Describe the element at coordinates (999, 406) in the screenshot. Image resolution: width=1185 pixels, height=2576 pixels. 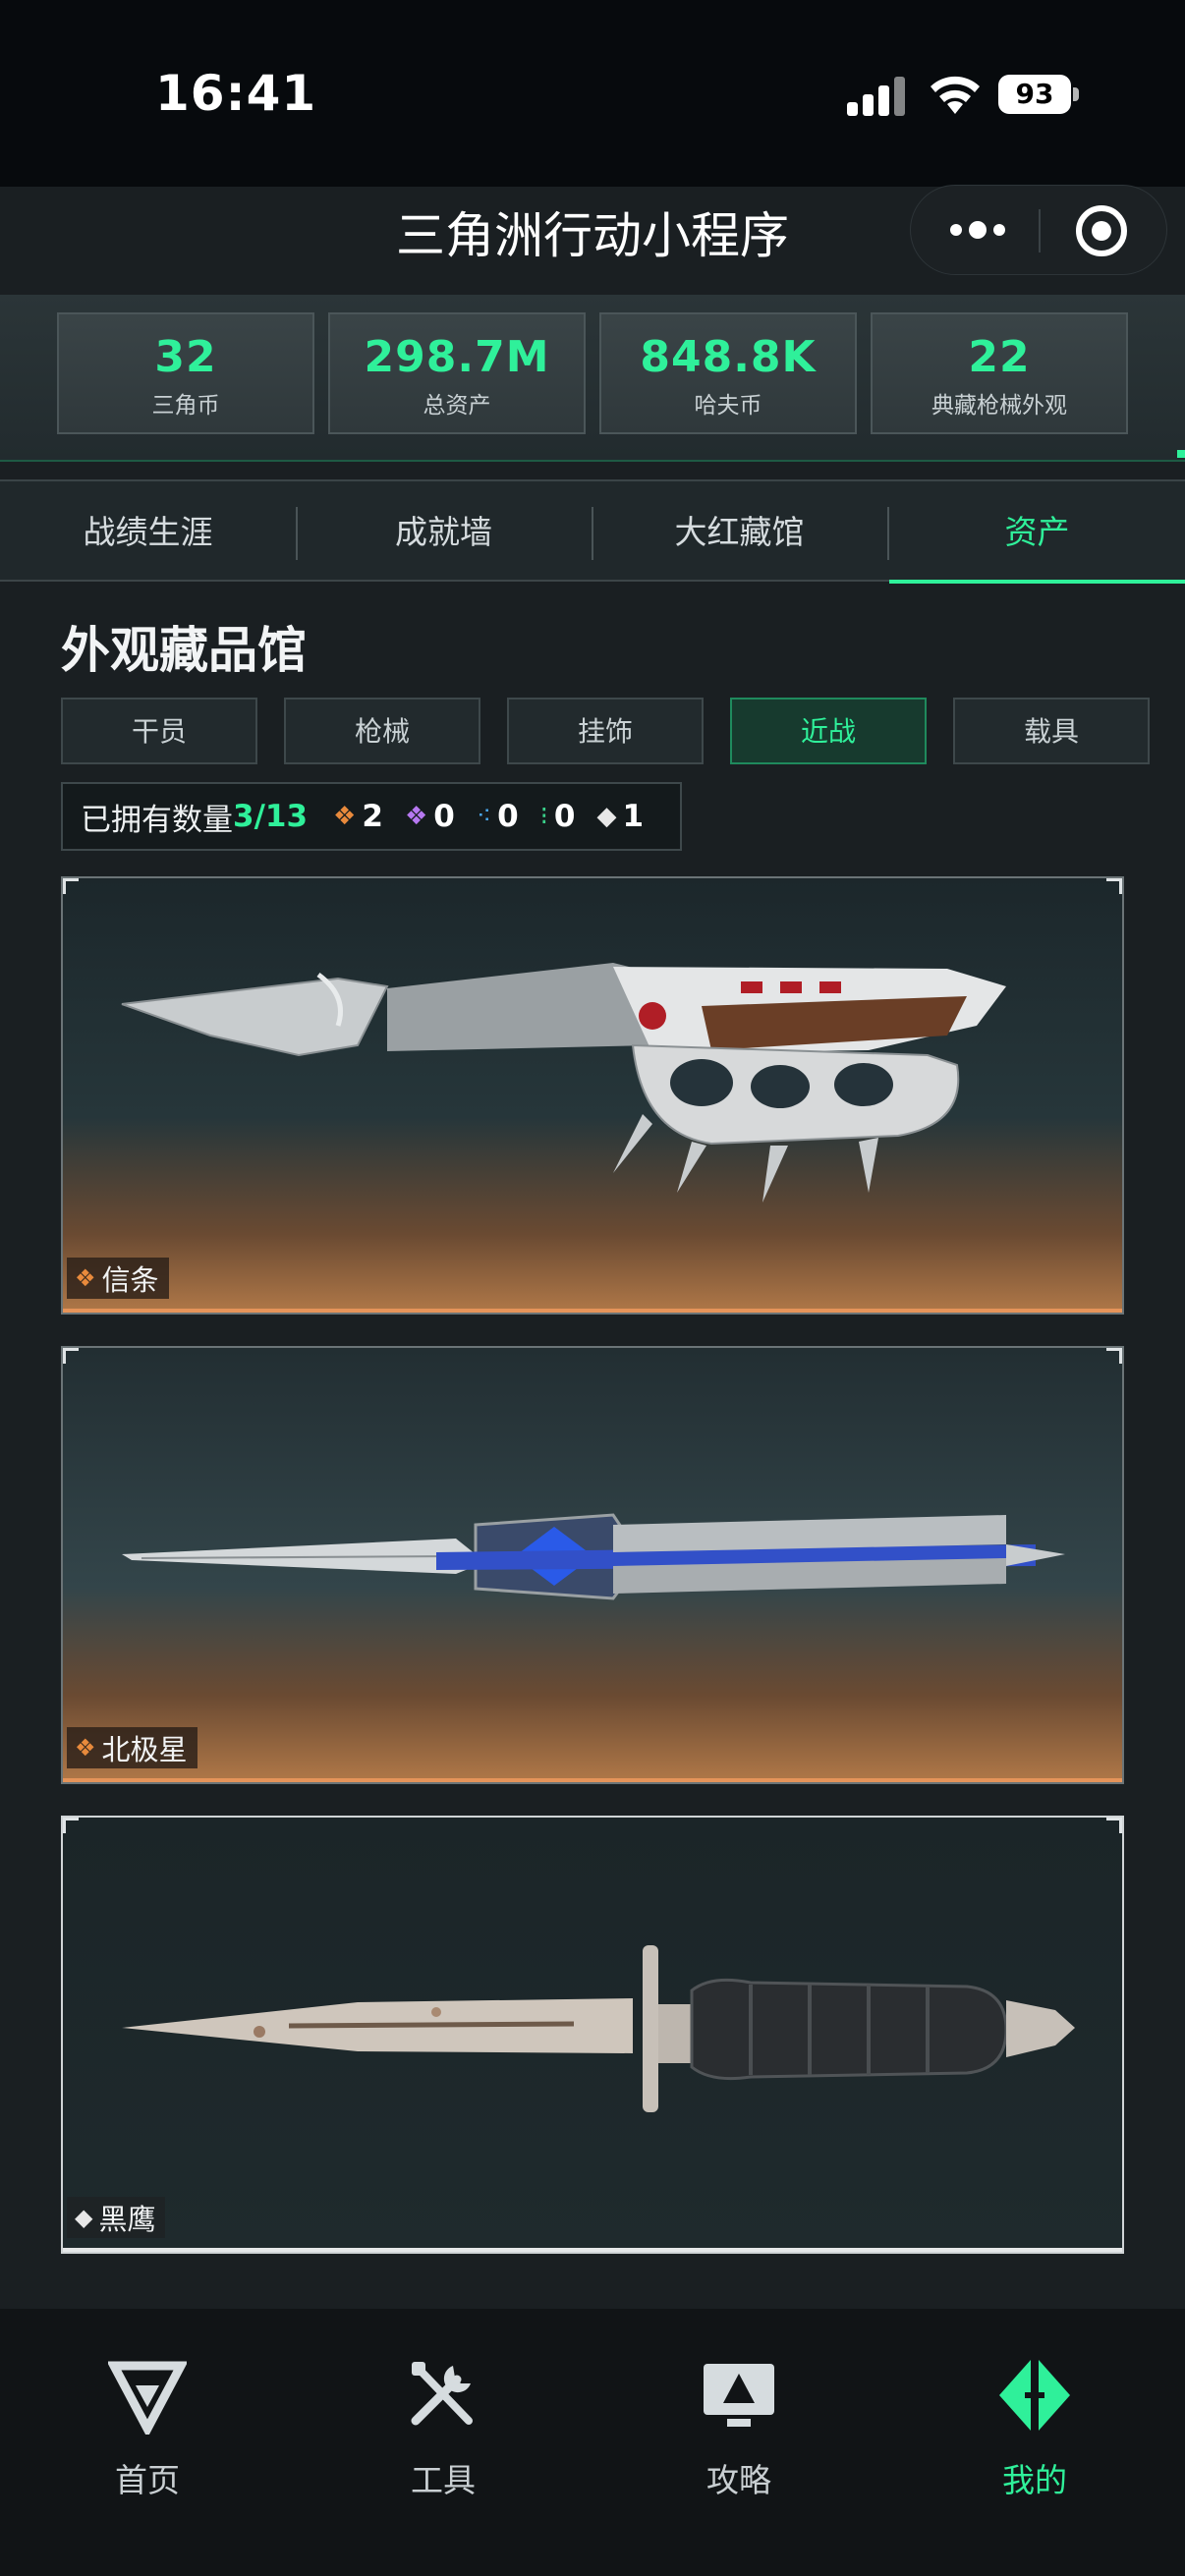
I see `stat-label: 典藏枪械外观` at that location.